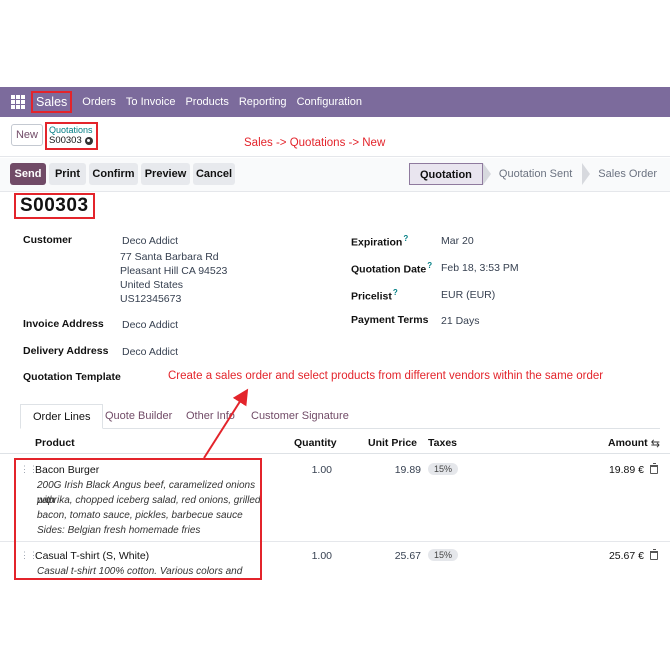  What do you see at coordinates (65, 140) in the screenshot?
I see `breadcrumb-current-label: S00303` at bounding box center [65, 140].